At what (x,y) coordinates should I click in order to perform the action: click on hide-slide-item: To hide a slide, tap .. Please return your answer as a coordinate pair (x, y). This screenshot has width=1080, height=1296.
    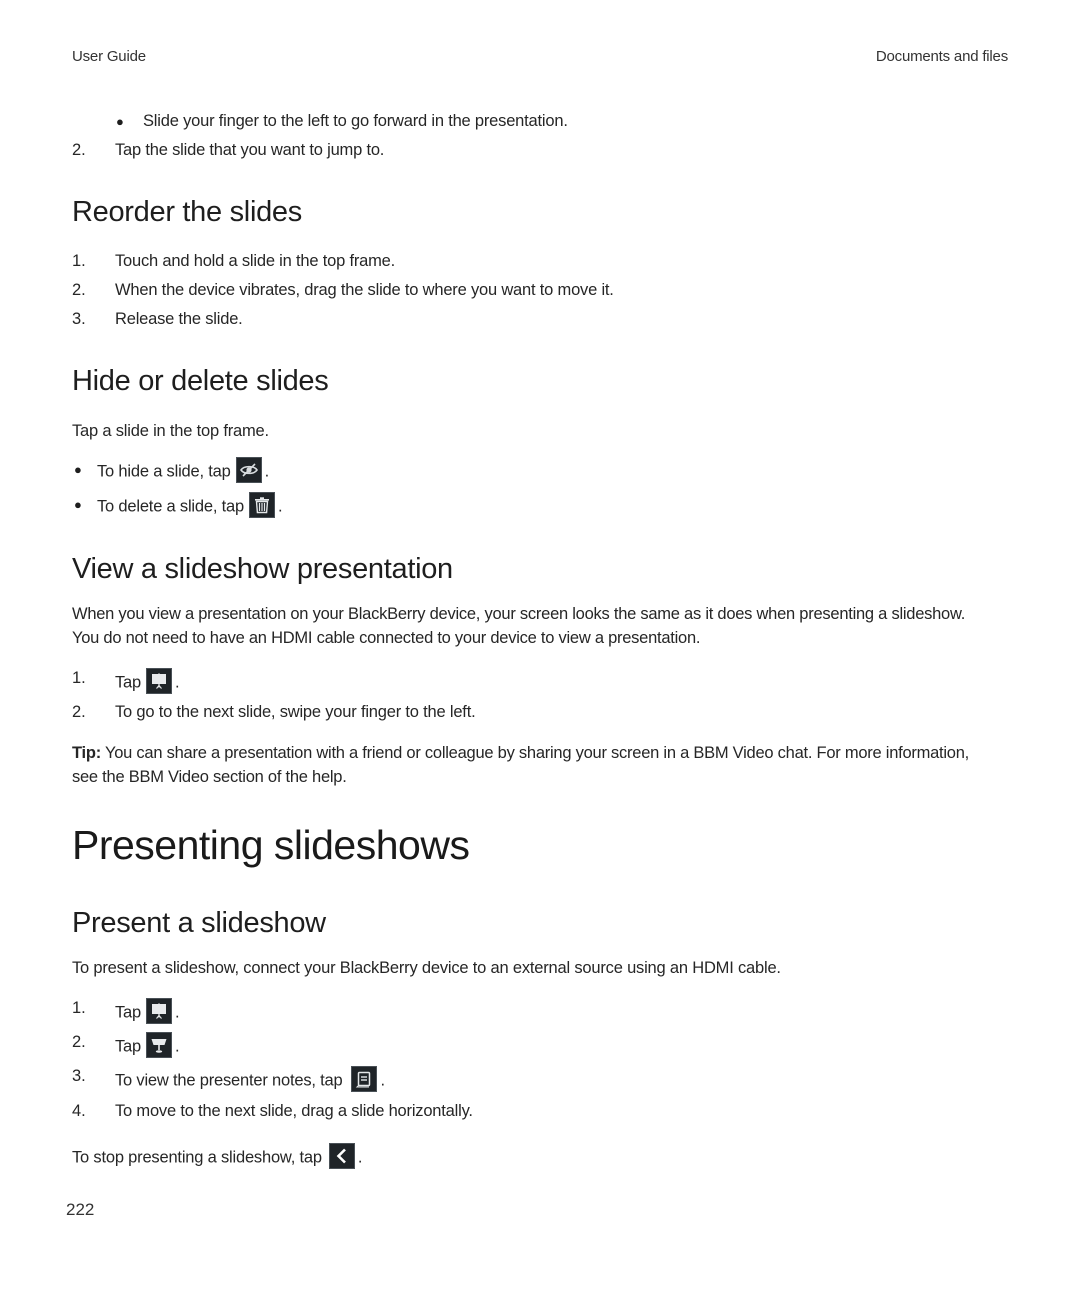
    Looking at the image, I should click on (183, 471).